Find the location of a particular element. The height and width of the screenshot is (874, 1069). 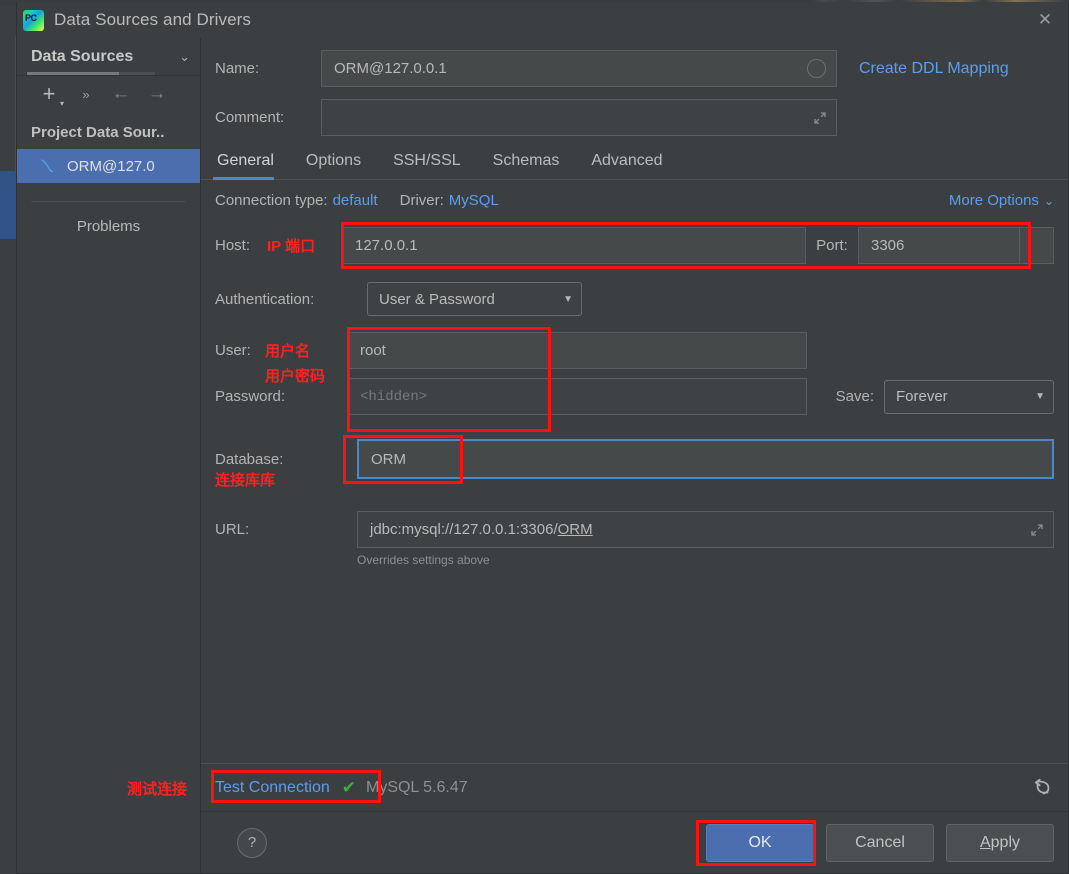

comment-row: Comment: is located at coordinates (634, 117).